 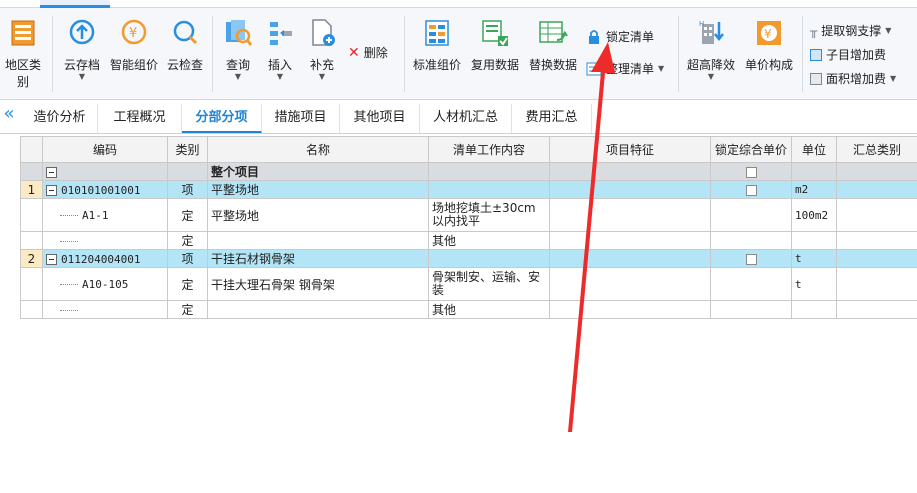 What do you see at coordinates (769, 45) in the screenshot?
I see `unit-price-button: ¥ 单价构成` at bounding box center [769, 45].